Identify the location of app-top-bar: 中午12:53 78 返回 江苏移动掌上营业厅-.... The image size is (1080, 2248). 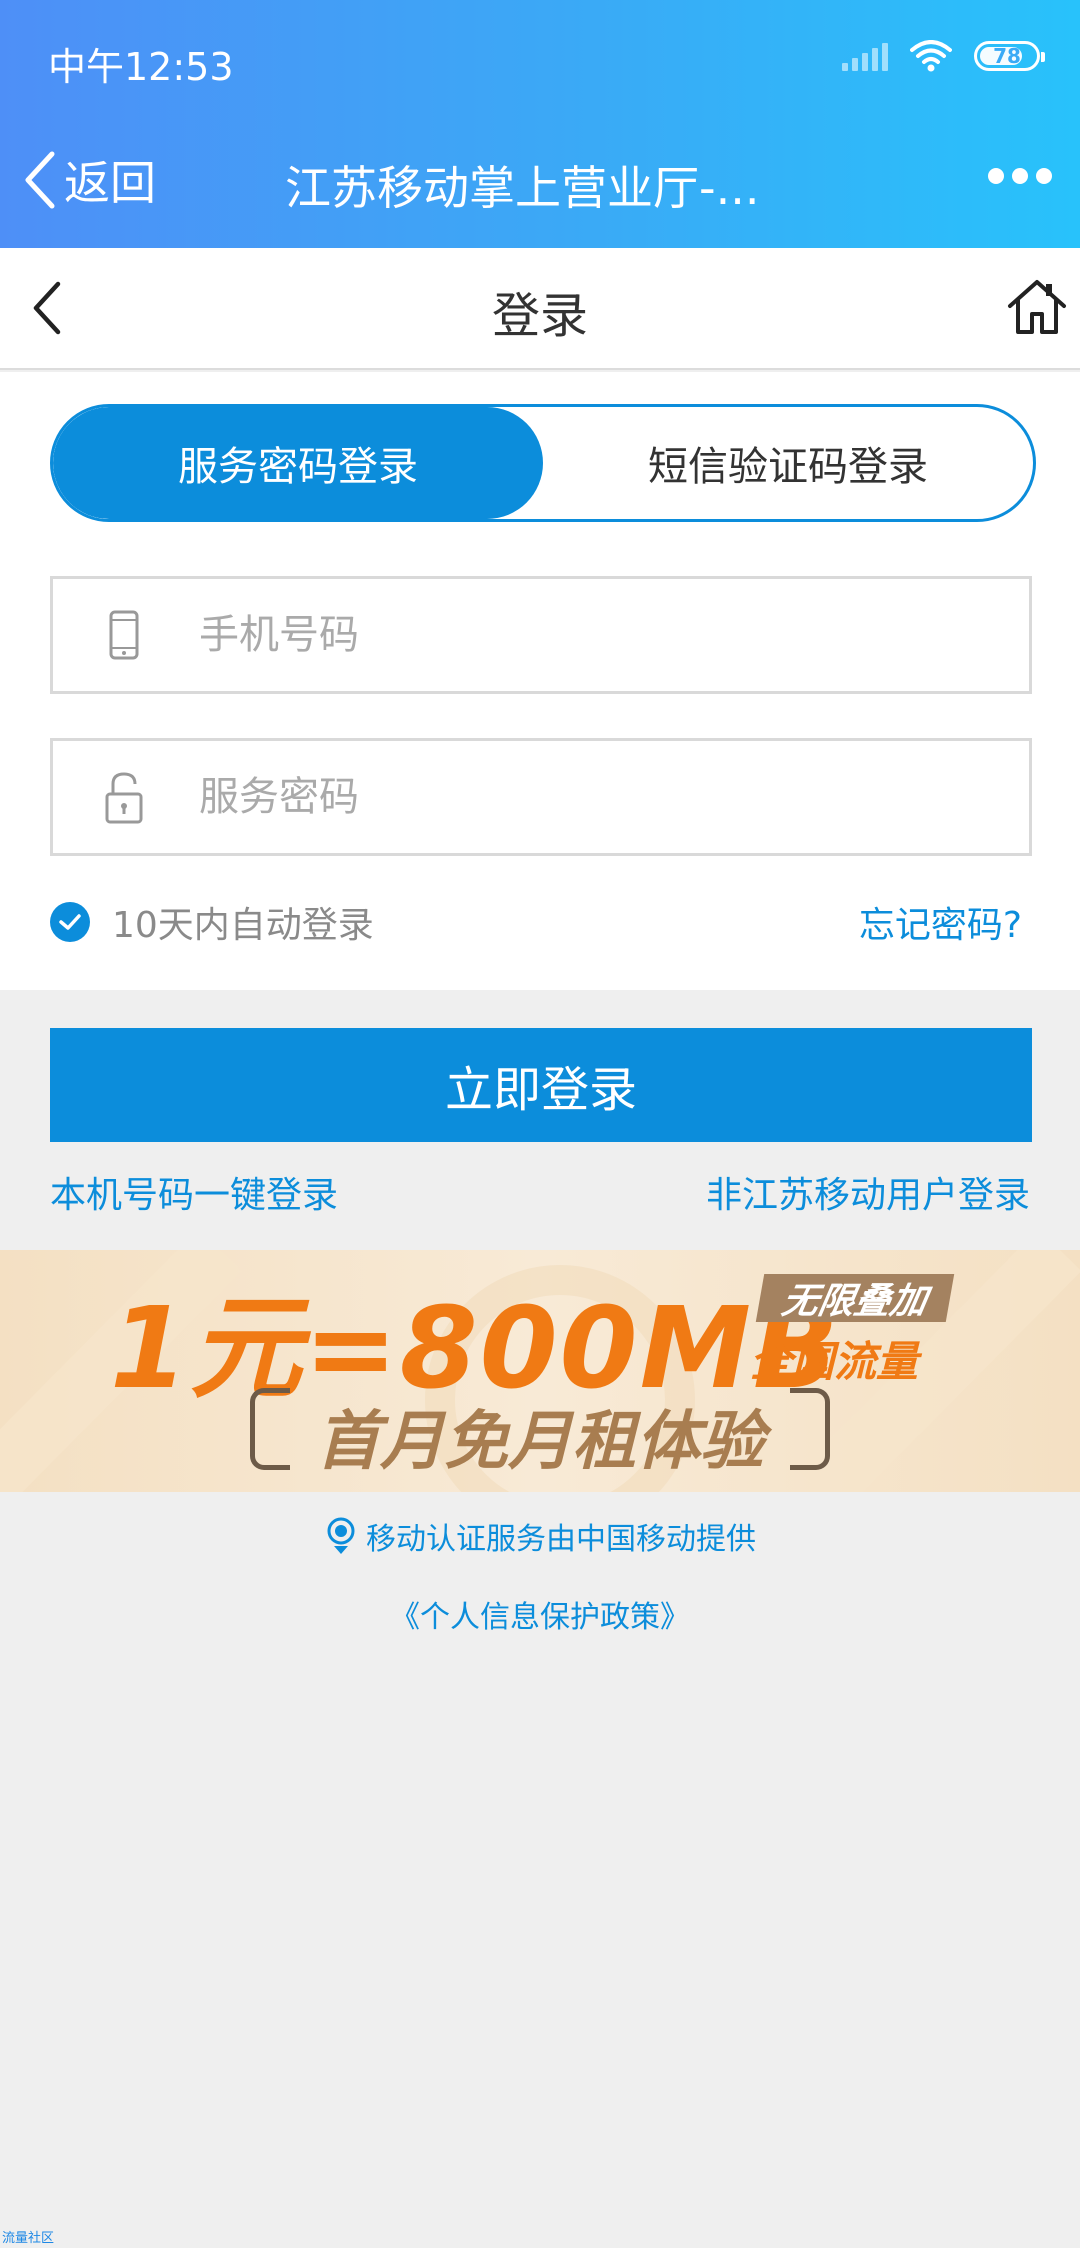
(540, 124).